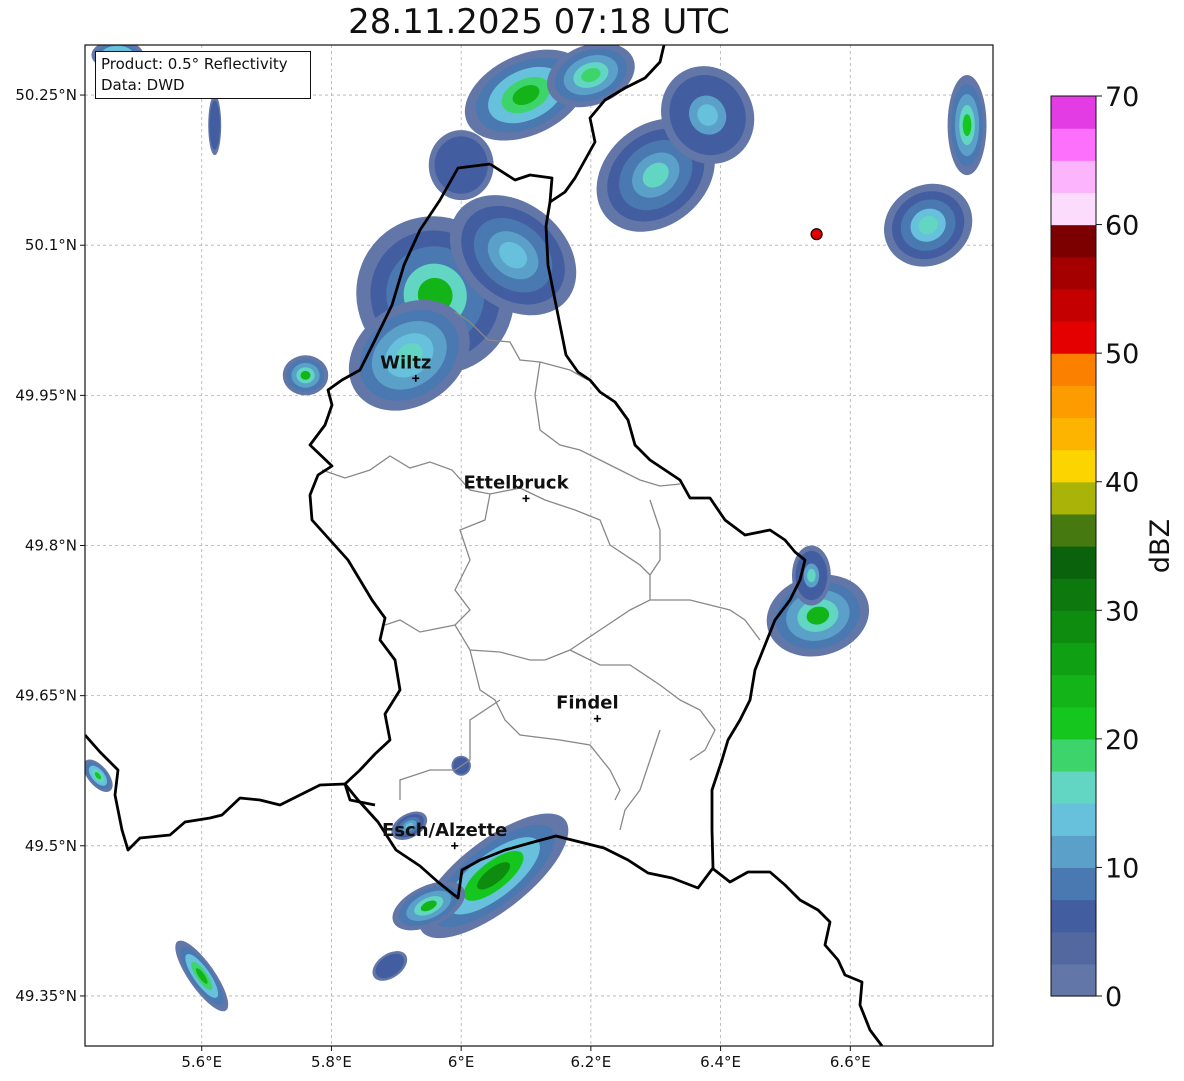 This screenshot has height=1081, width=1184. Describe the element at coordinates (194, 64) in the screenshot. I see `product-label: Product: 0.5° Reflectivity` at that location.